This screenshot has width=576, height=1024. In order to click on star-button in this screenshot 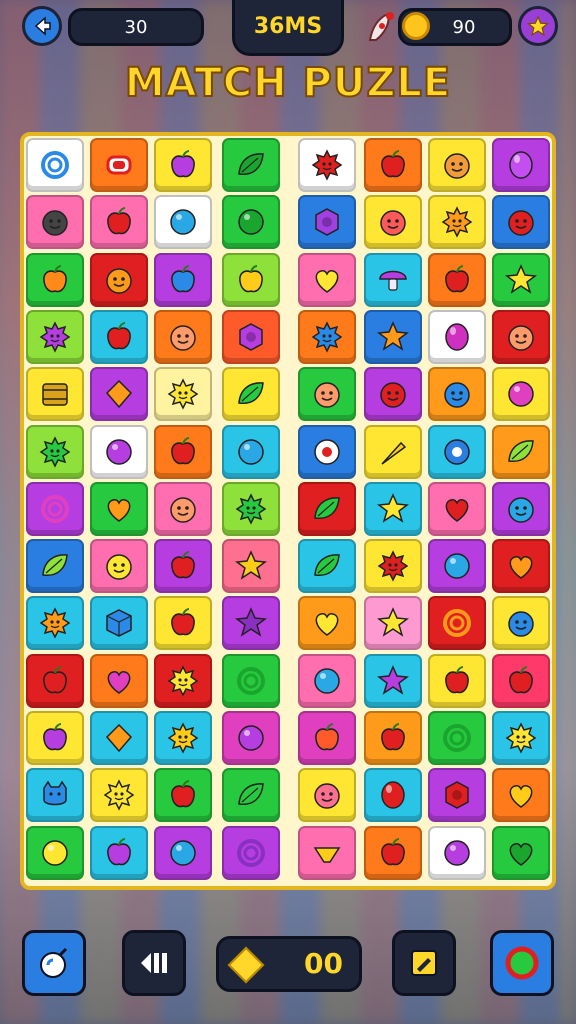, I will do `click(538, 26)`.